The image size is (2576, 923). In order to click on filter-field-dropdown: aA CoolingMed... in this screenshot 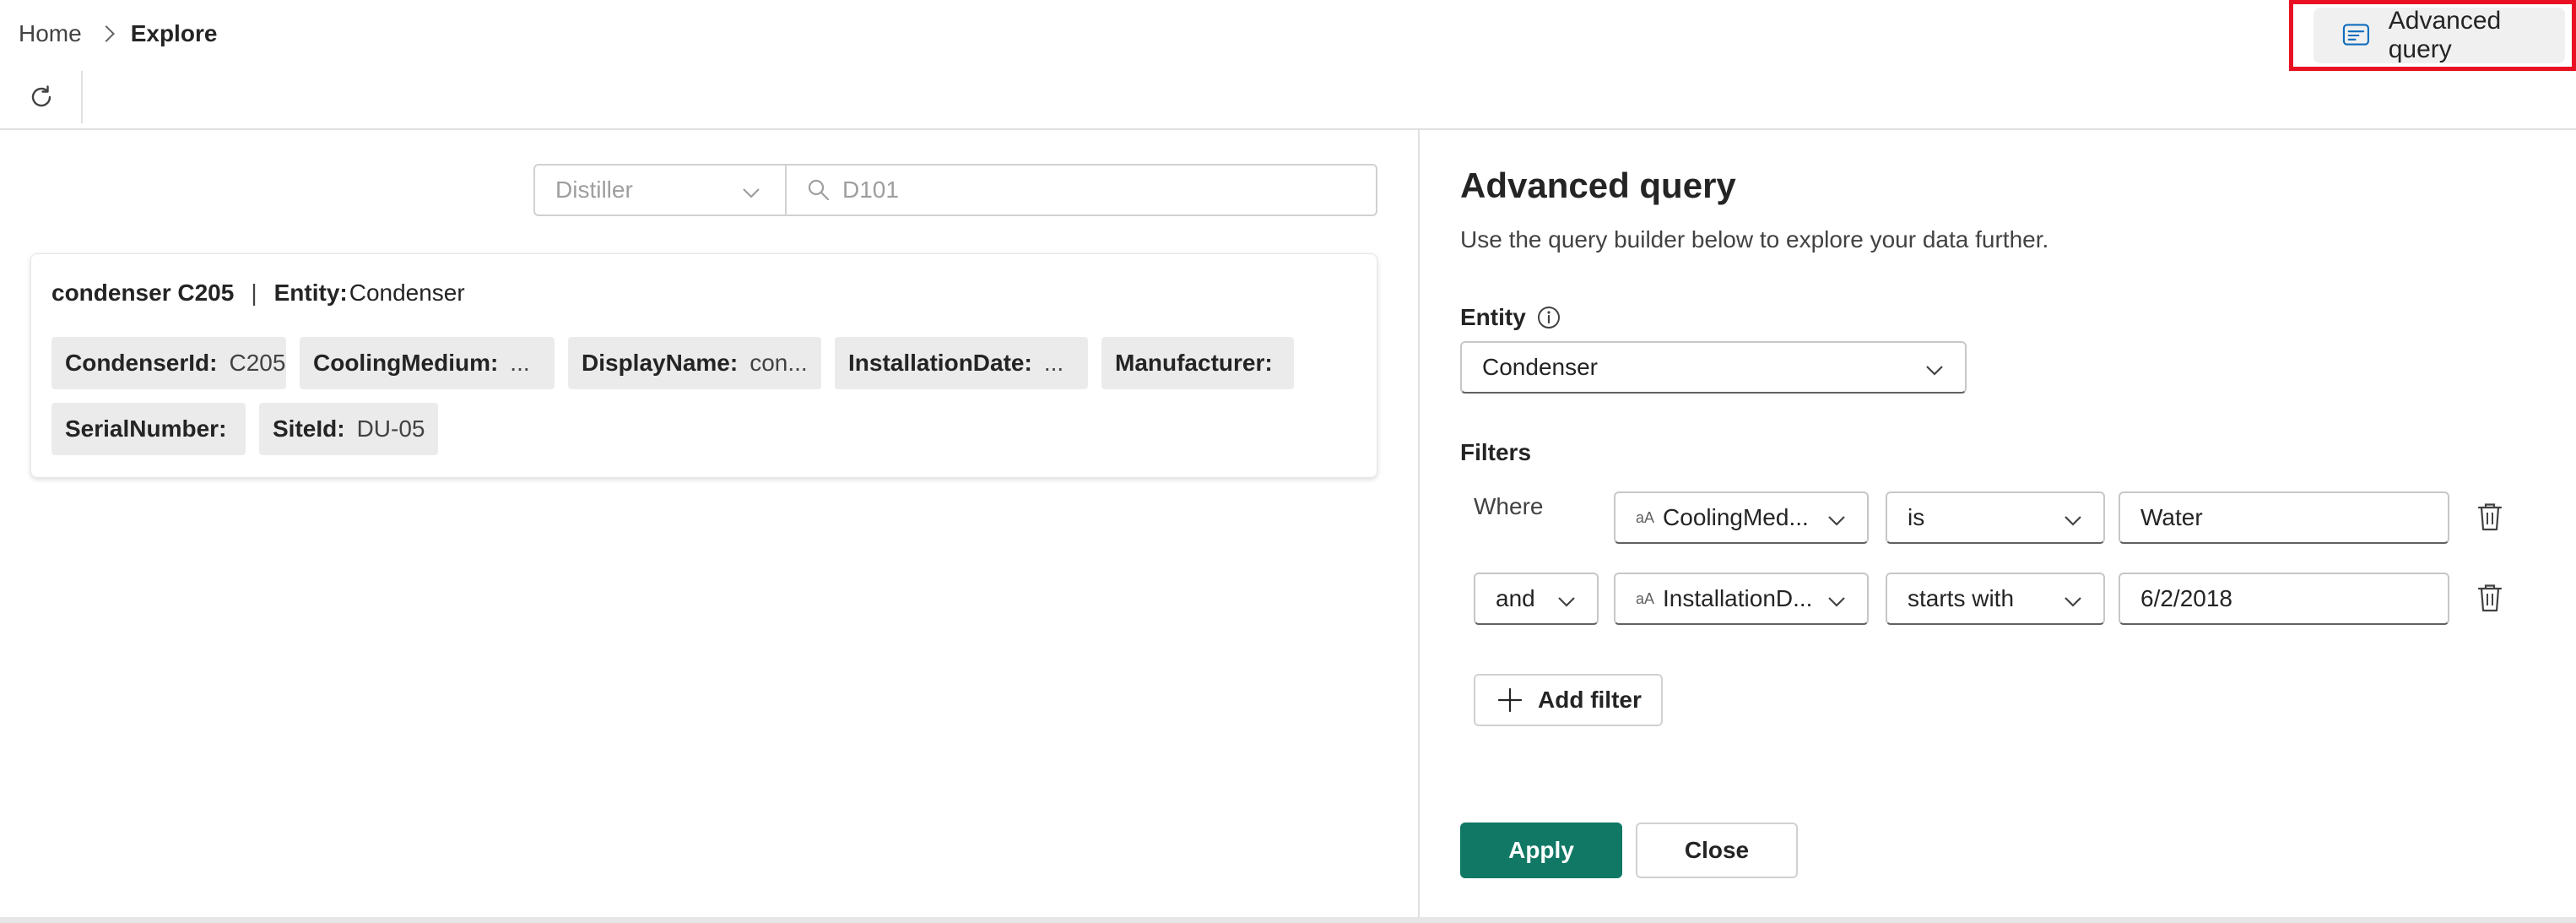, I will do `click(1741, 518)`.